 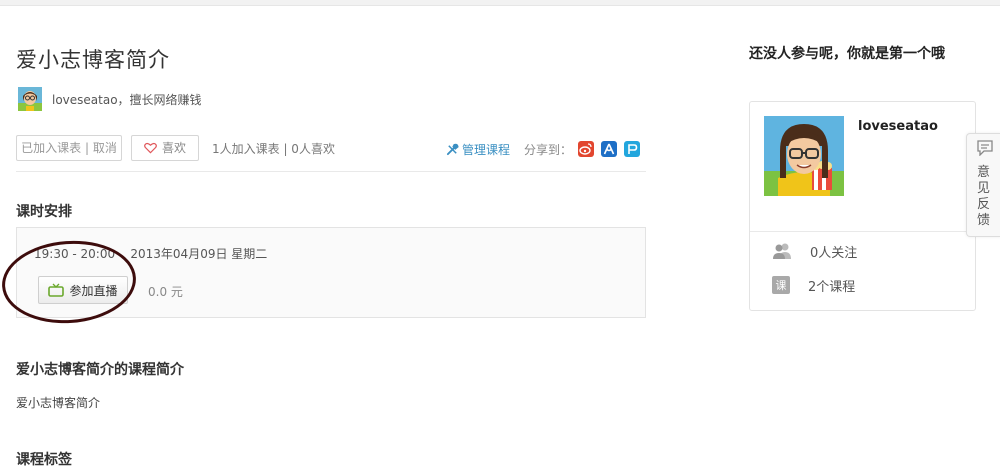 I want to click on sidebar-title: 还没人参与呢，你就是第一个哦, so click(x=847, y=54).